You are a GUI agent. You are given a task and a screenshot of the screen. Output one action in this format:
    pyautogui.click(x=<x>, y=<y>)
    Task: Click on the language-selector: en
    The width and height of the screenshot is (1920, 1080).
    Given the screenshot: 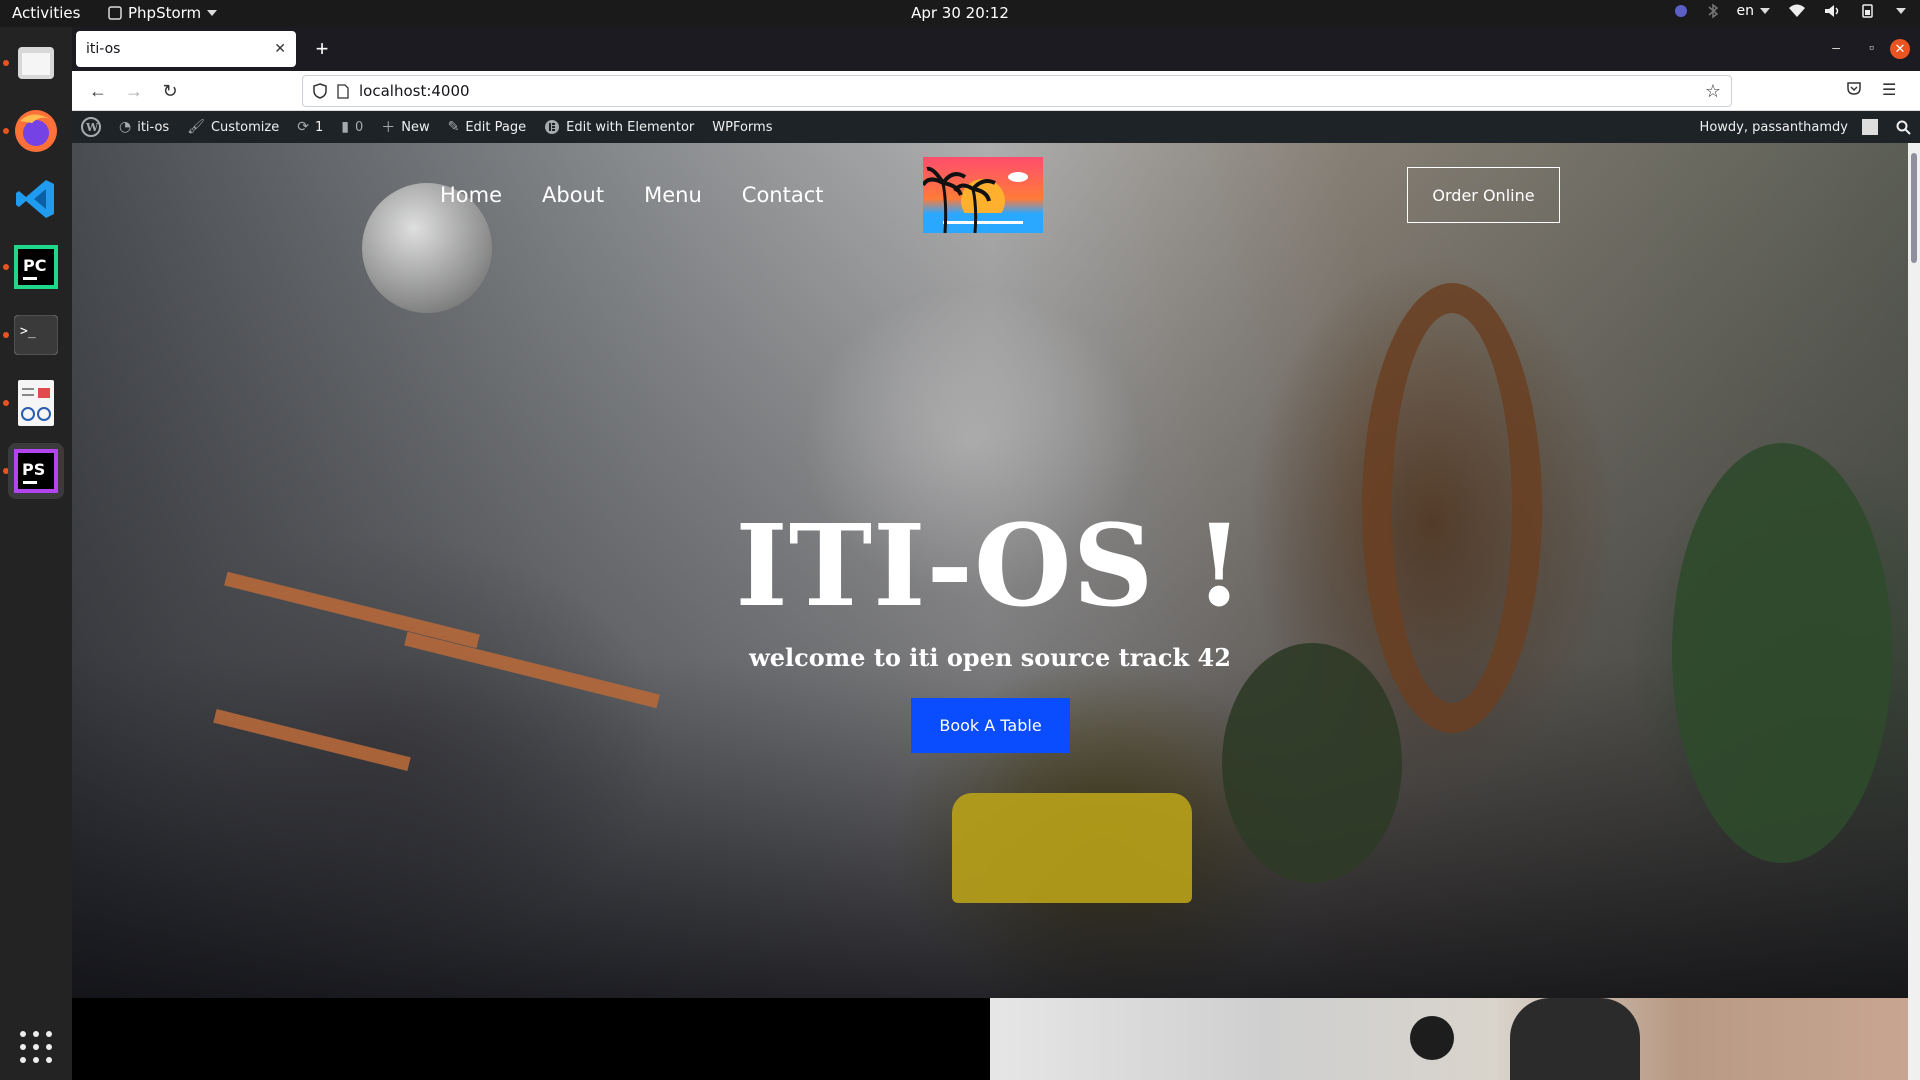 What is the action you would take?
    pyautogui.click(x=1753, y=11)
    